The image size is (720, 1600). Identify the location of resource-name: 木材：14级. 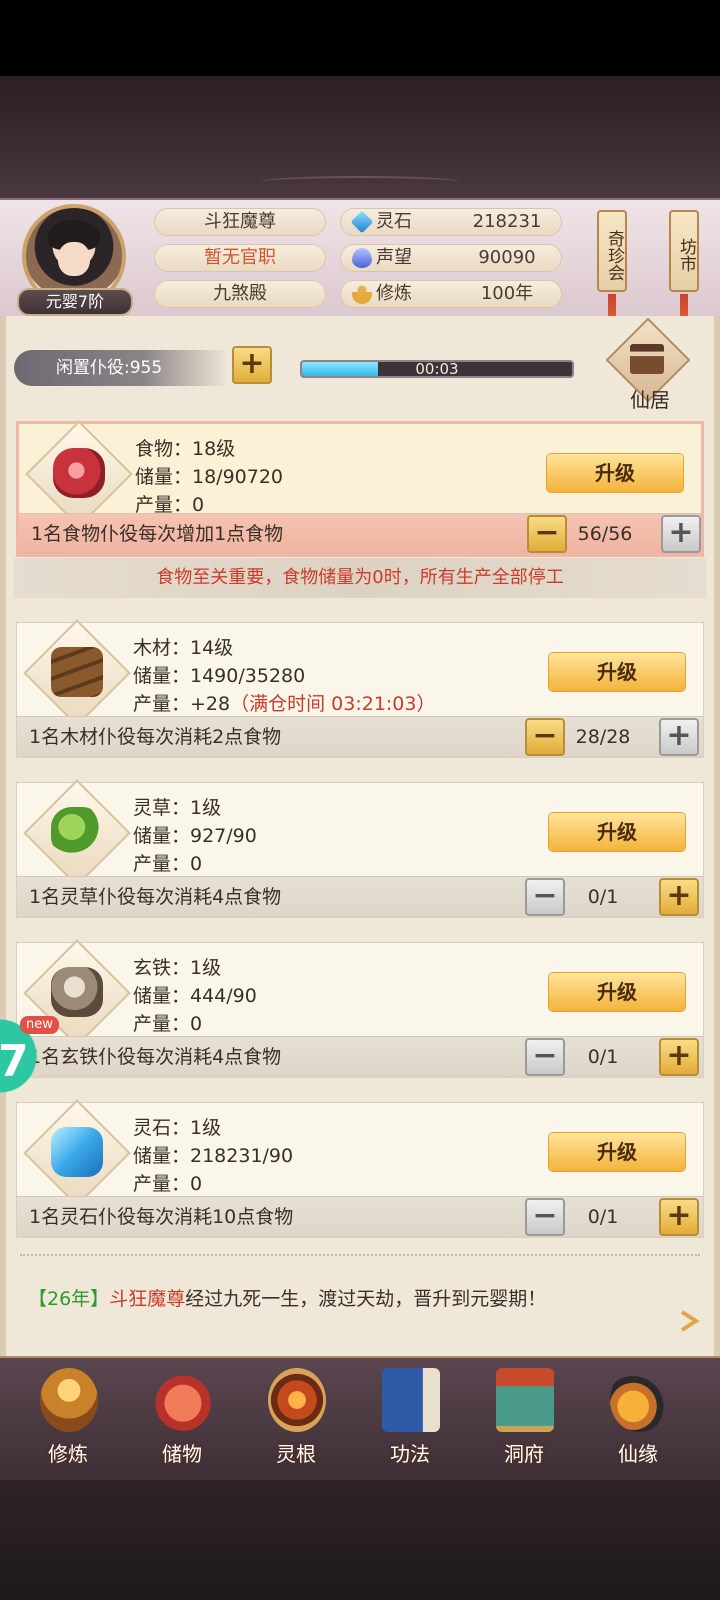
(183, 648).